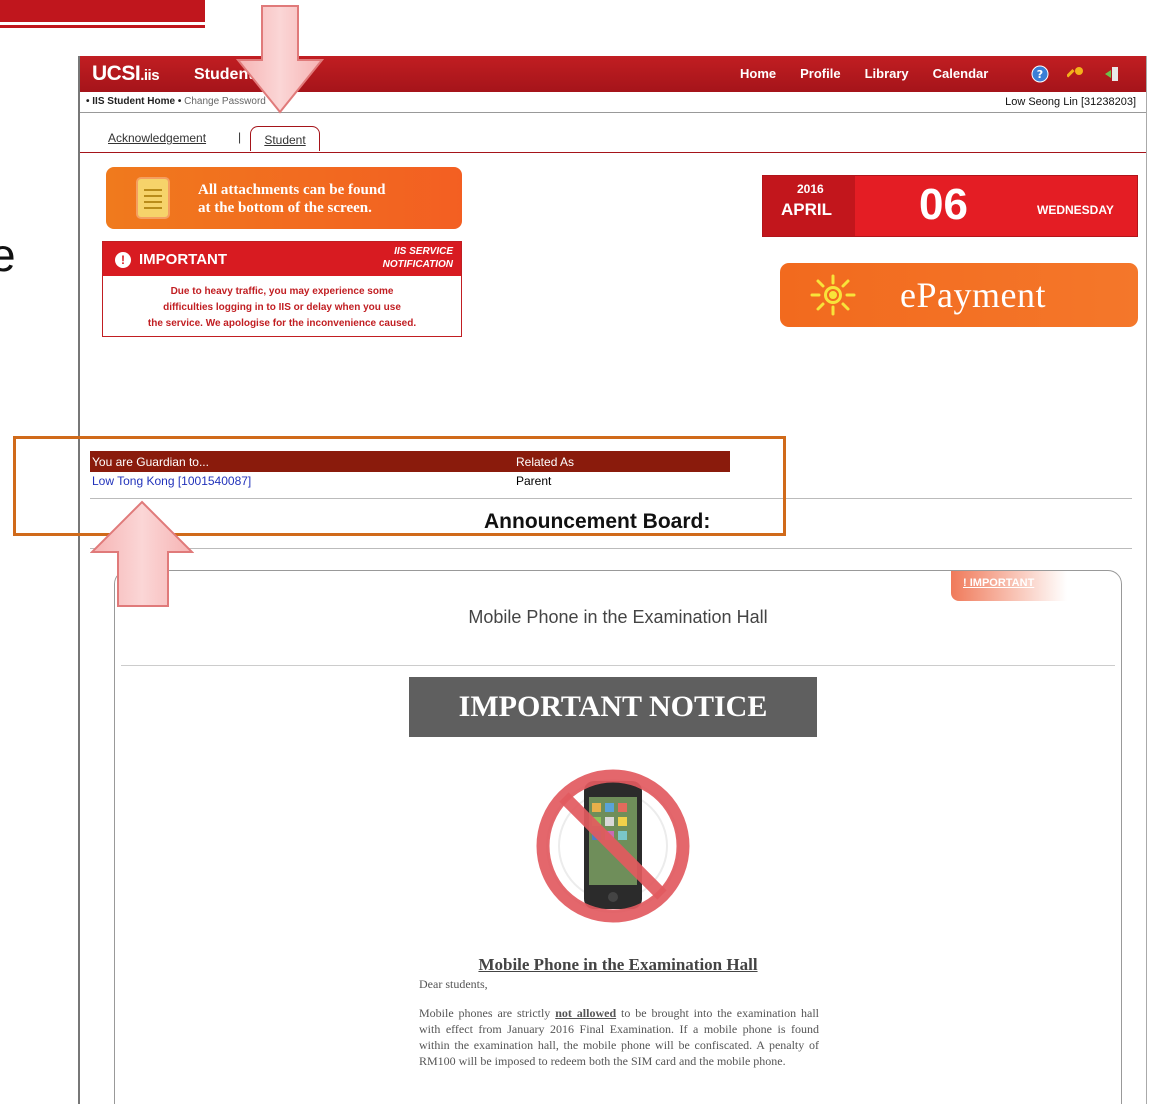 This screenshot has width=1153, height=1104. What do you see at coordinates (126, 74) in the screenshot?
I see `ucsi-logo: UCSI.iis` at bounding box center [126, 74].